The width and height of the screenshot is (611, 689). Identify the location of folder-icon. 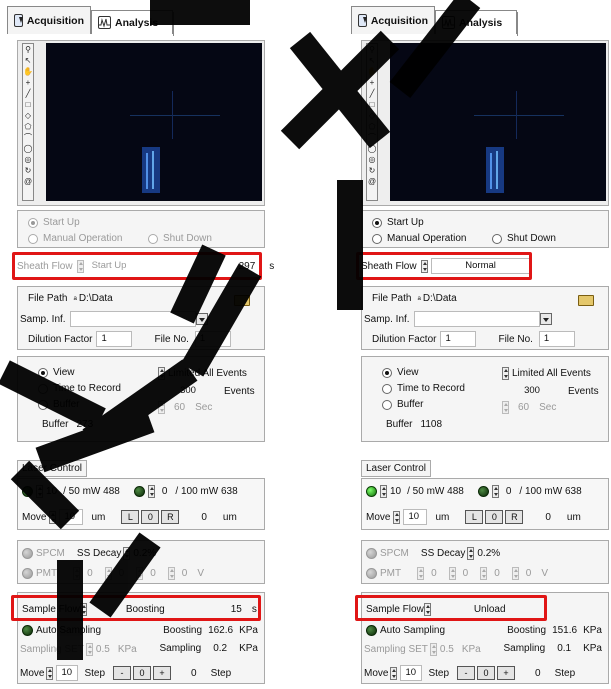
(242, 300).